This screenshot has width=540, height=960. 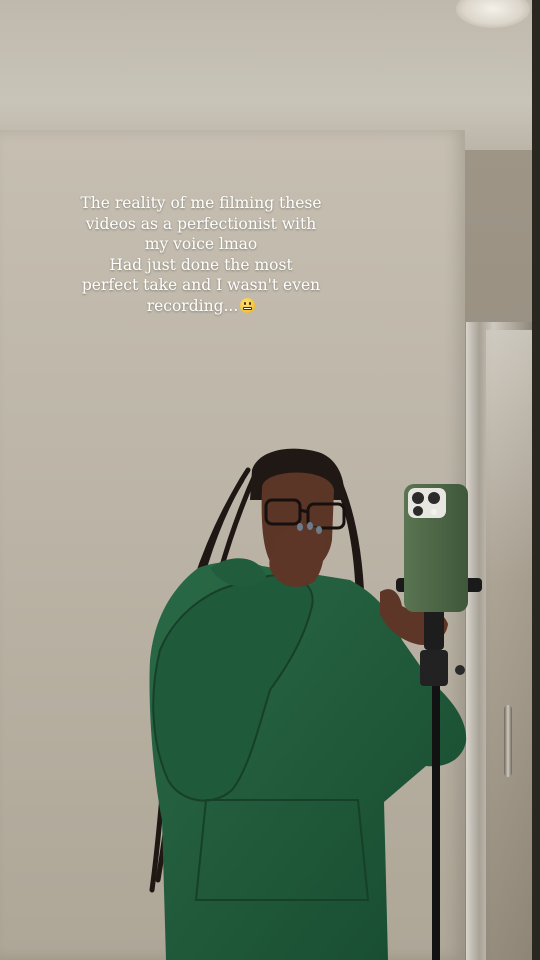 I want to click on caption-line-1: The reality of me filming these, so click(x=201, y=203).